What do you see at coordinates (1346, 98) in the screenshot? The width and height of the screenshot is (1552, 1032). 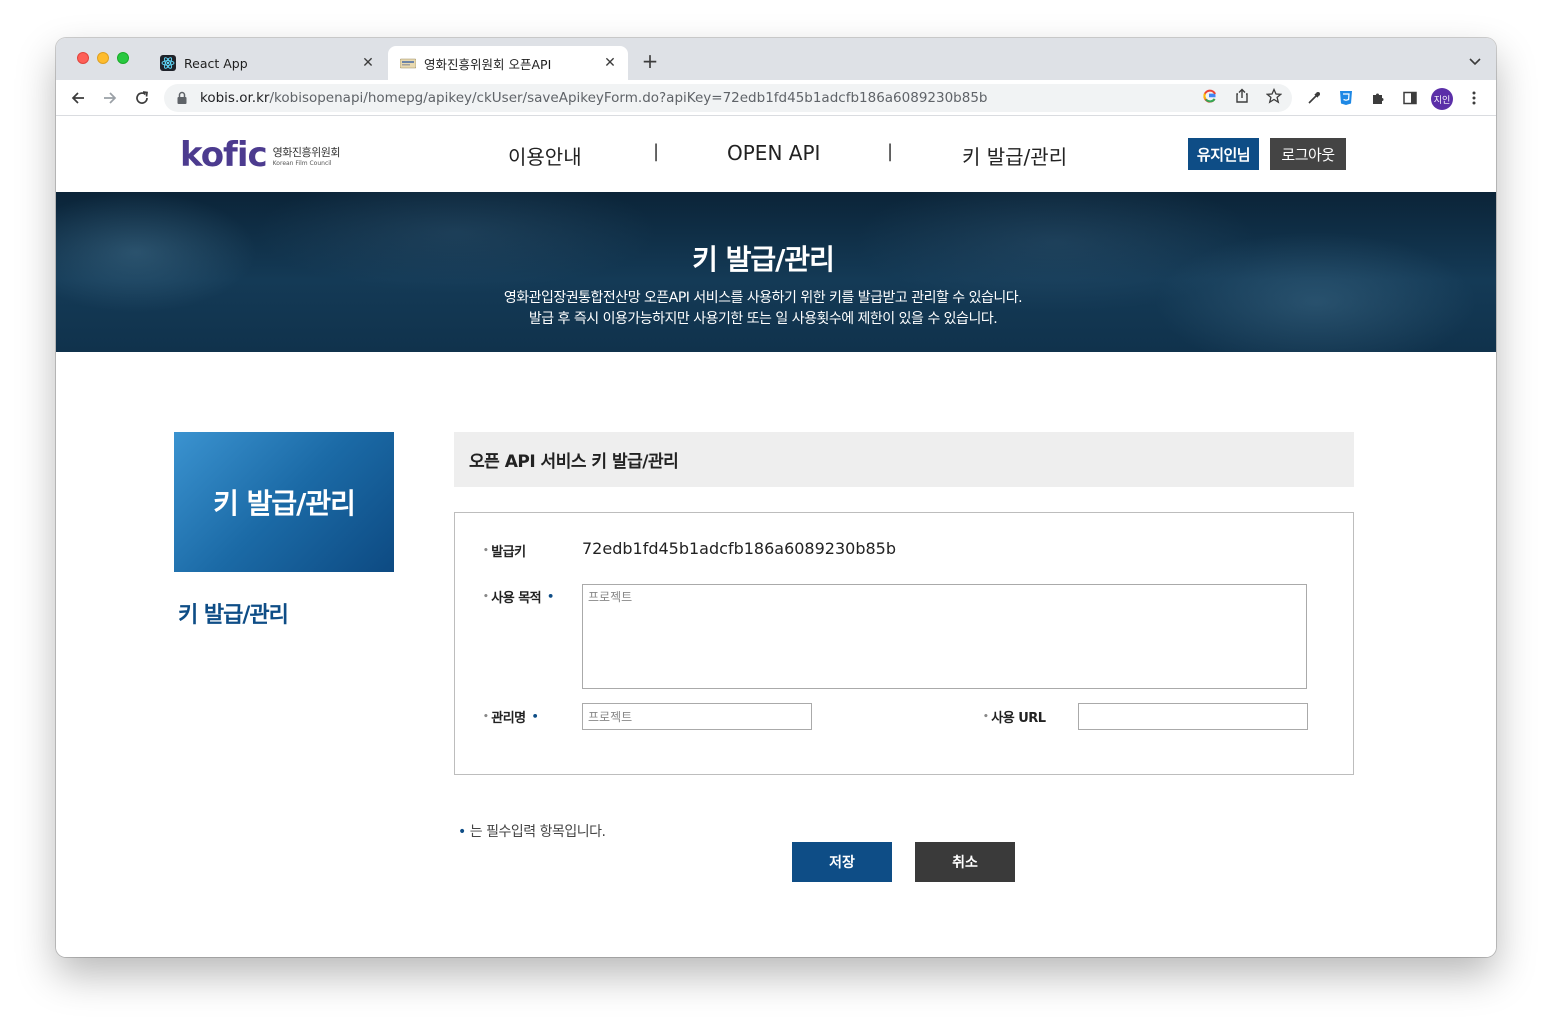 I see `css3-icon` at bounding box center [1346, 98].